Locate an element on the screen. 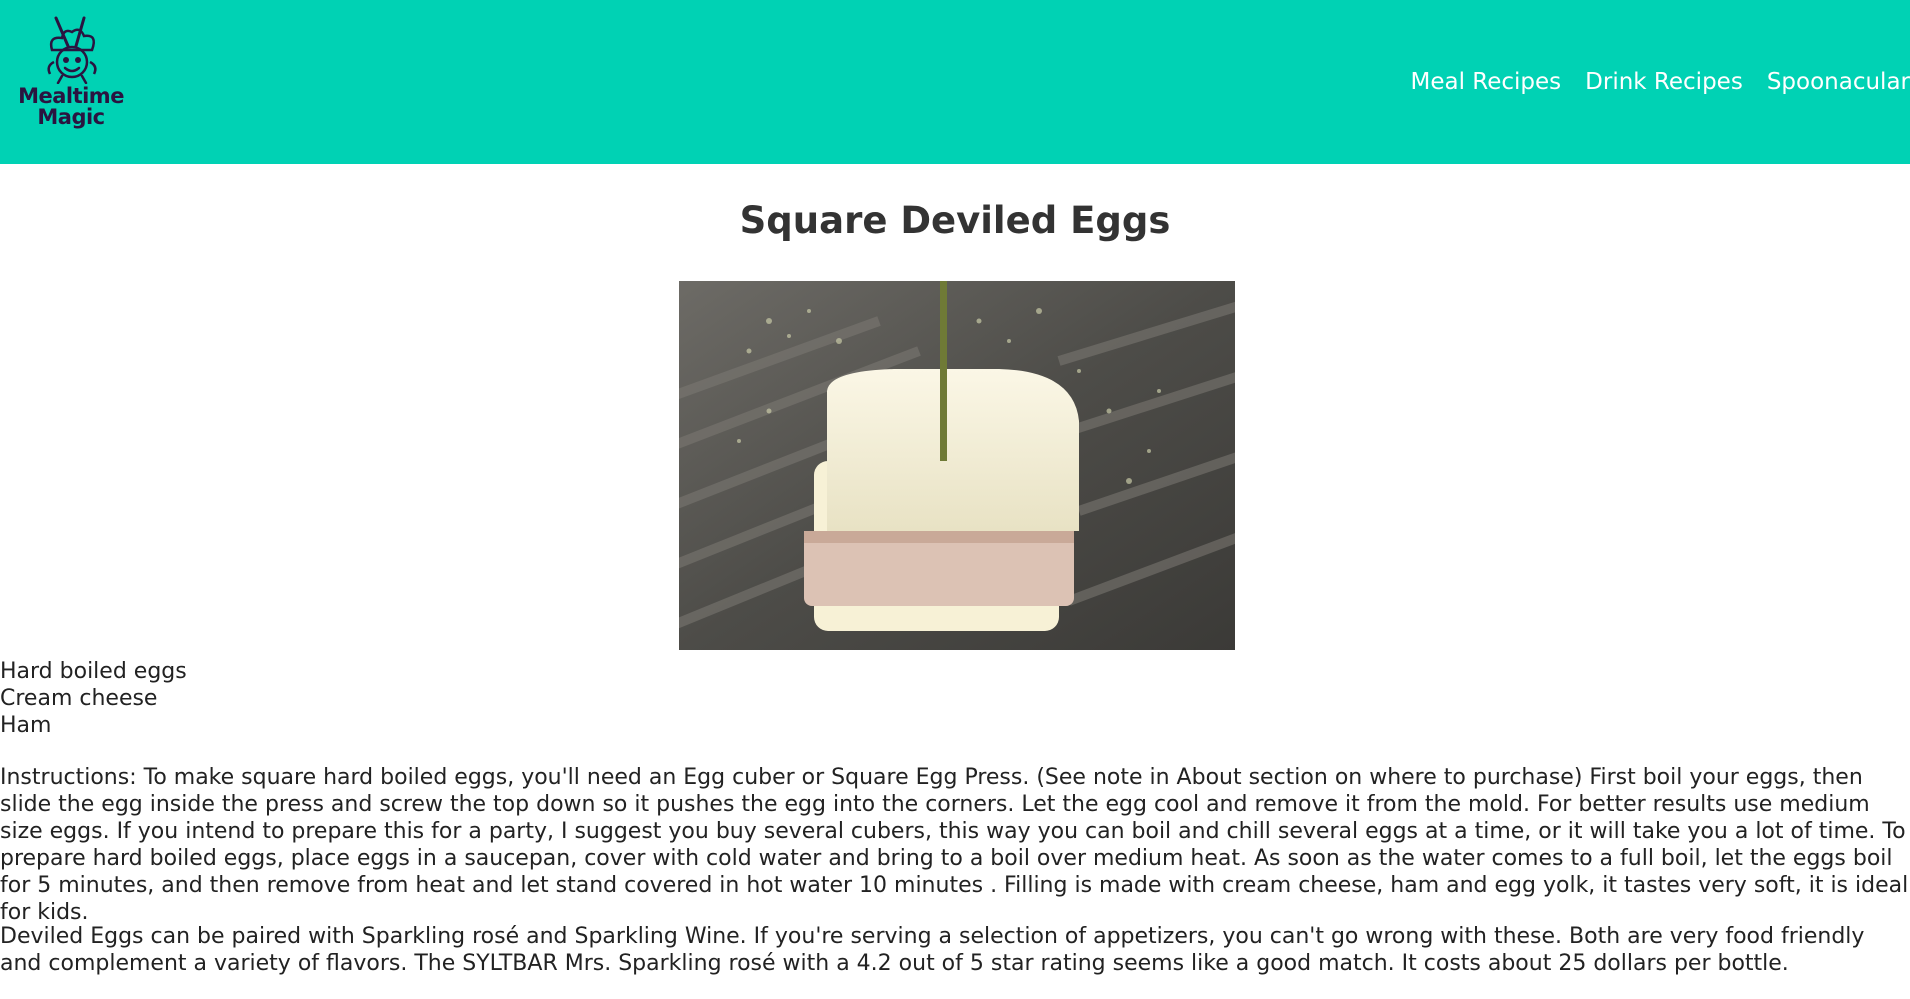 The width and height of the screenshot is (1910, 999). ingredient-item: Cream cheese is located at coordinates (79, 698).